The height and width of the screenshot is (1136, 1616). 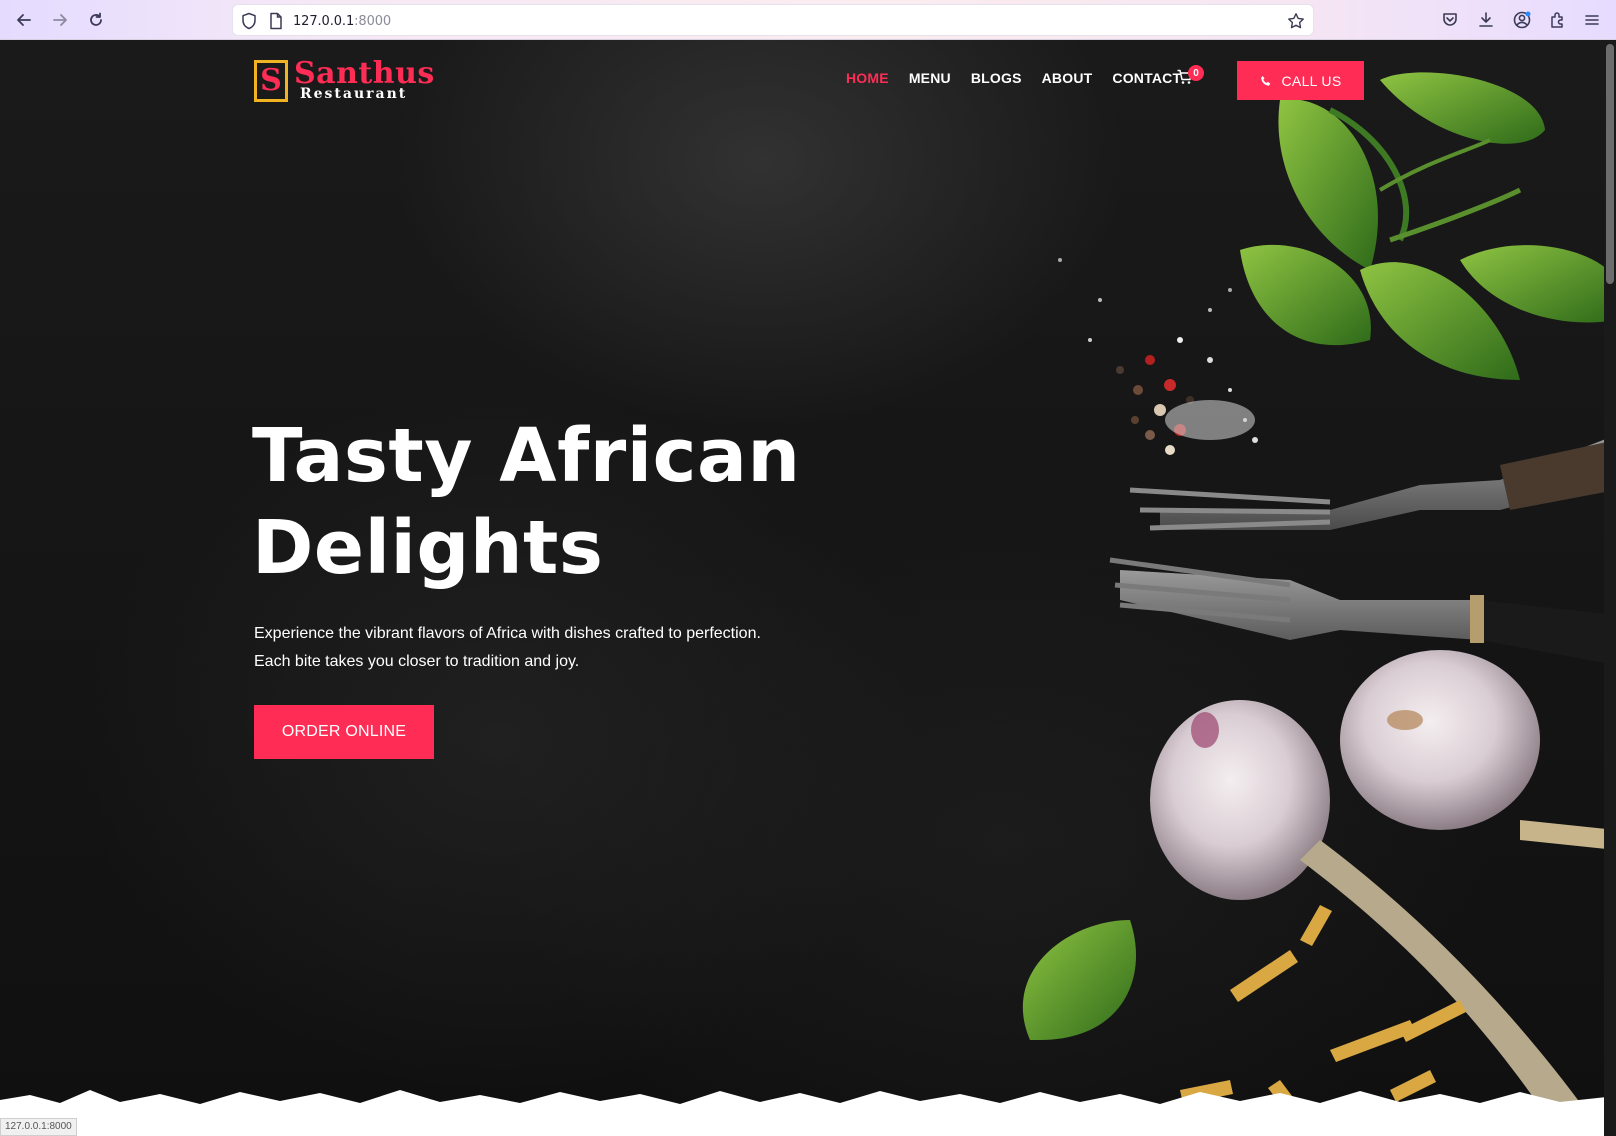 I want to click on extensions-button, so click(x=1558, y=20).